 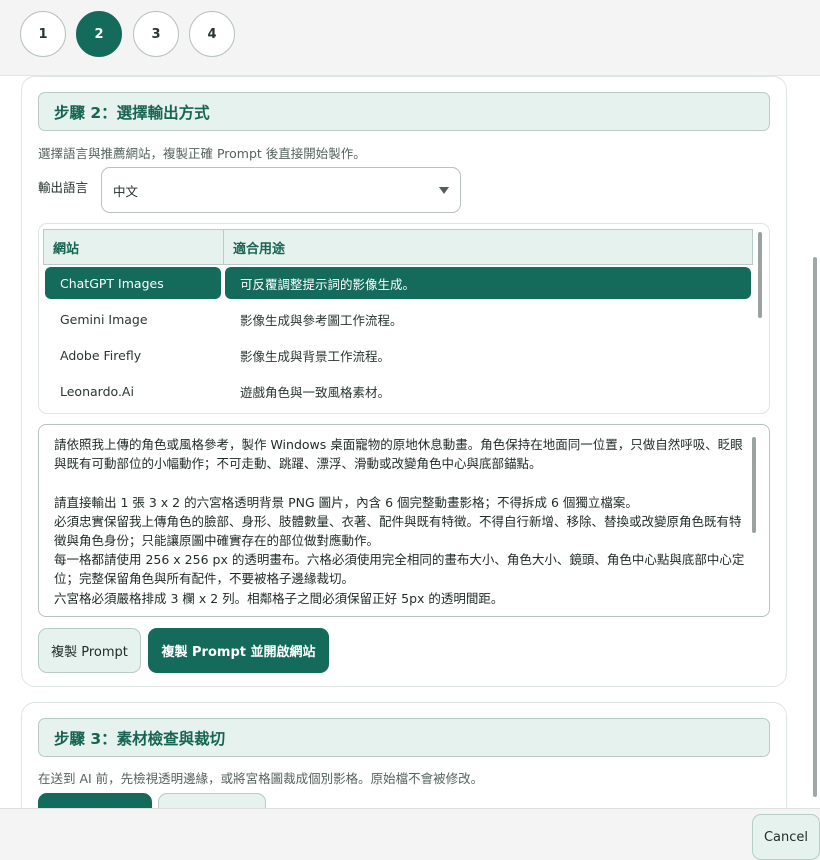 What do you see at coordinates (156, 34) in the screenshot?
I see `step-3-button: 3` at bounding box center [156, 34].